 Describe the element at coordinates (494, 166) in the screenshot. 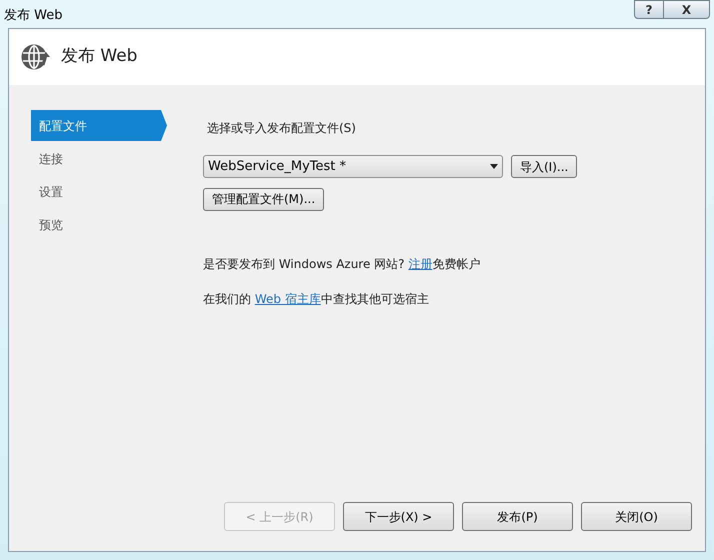

I see `dropdown-arrow-icon` at that location.